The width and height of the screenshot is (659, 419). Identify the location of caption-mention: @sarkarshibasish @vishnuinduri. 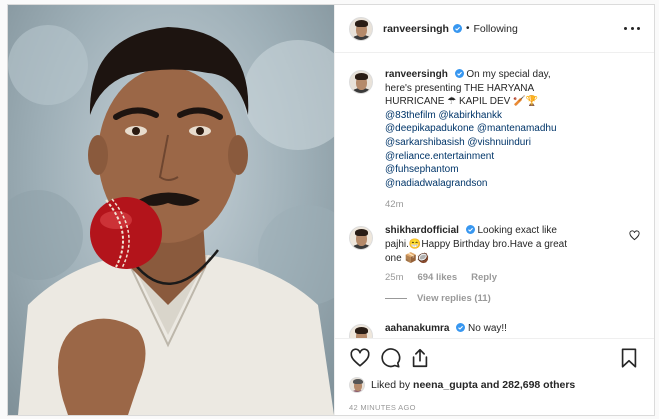
(476, 143).